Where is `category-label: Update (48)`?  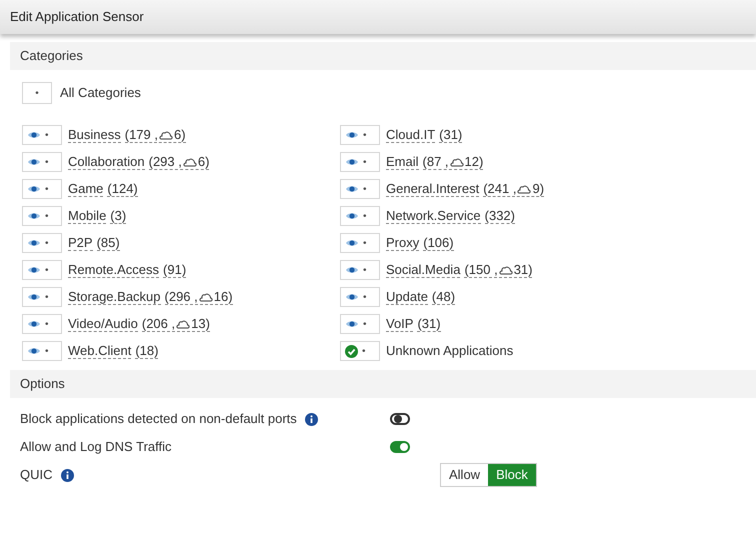
category-label: Update (48) is located at coordinates (421, 297).